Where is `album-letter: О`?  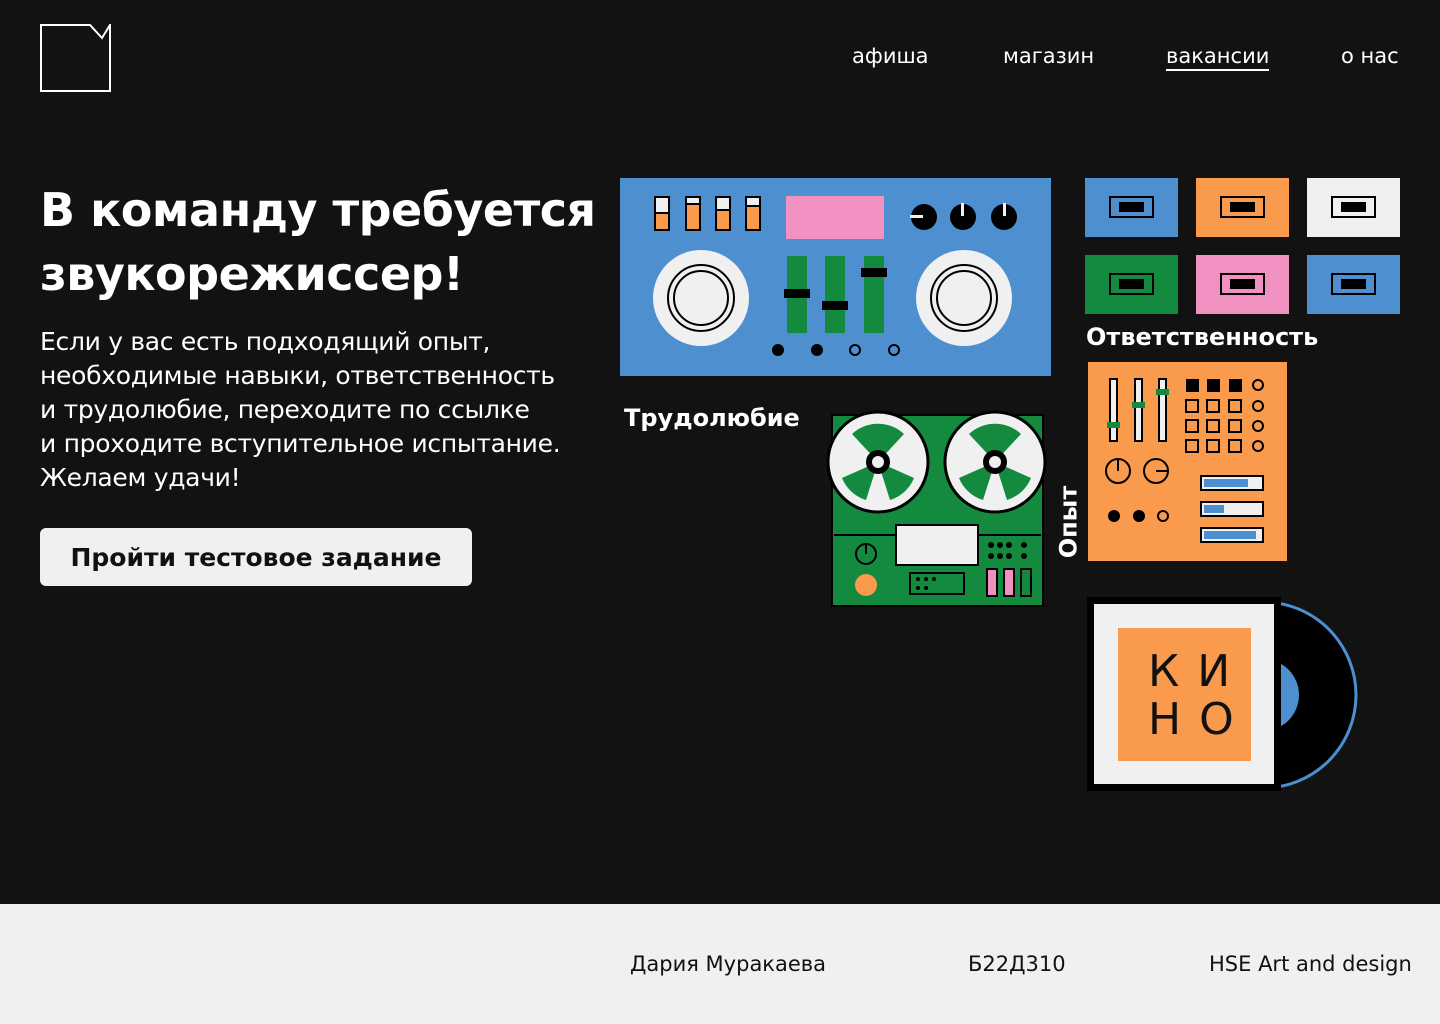 album-letter: О is located at coordinates (1225, 719).